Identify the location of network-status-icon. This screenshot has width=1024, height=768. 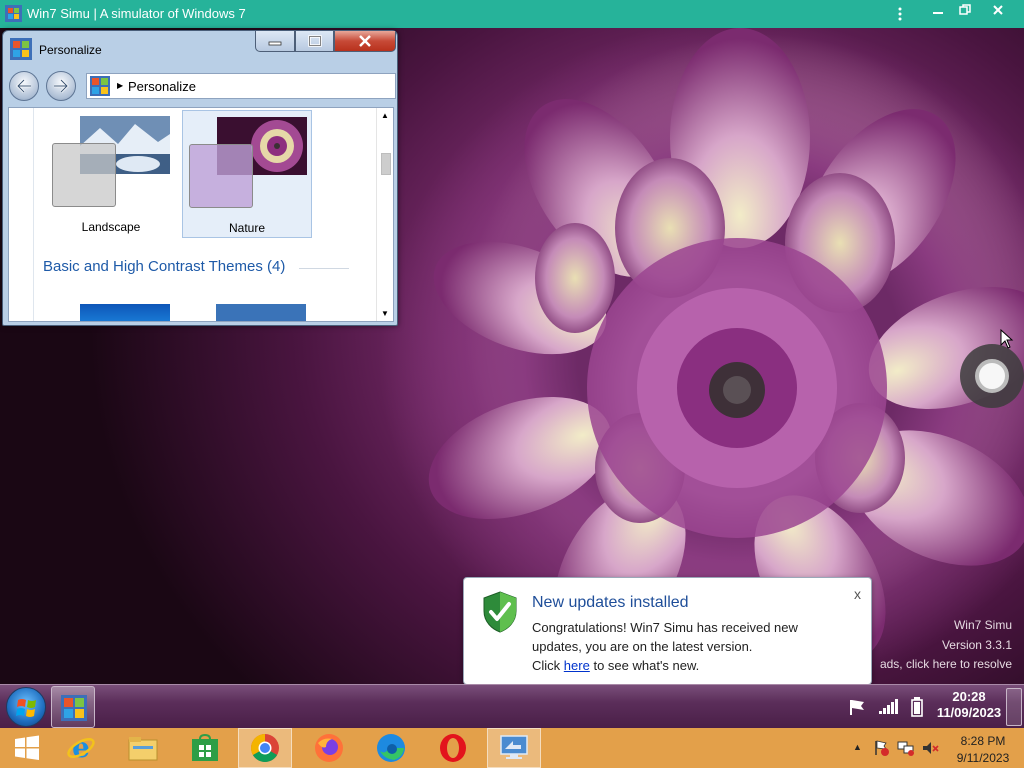
(906, 748).